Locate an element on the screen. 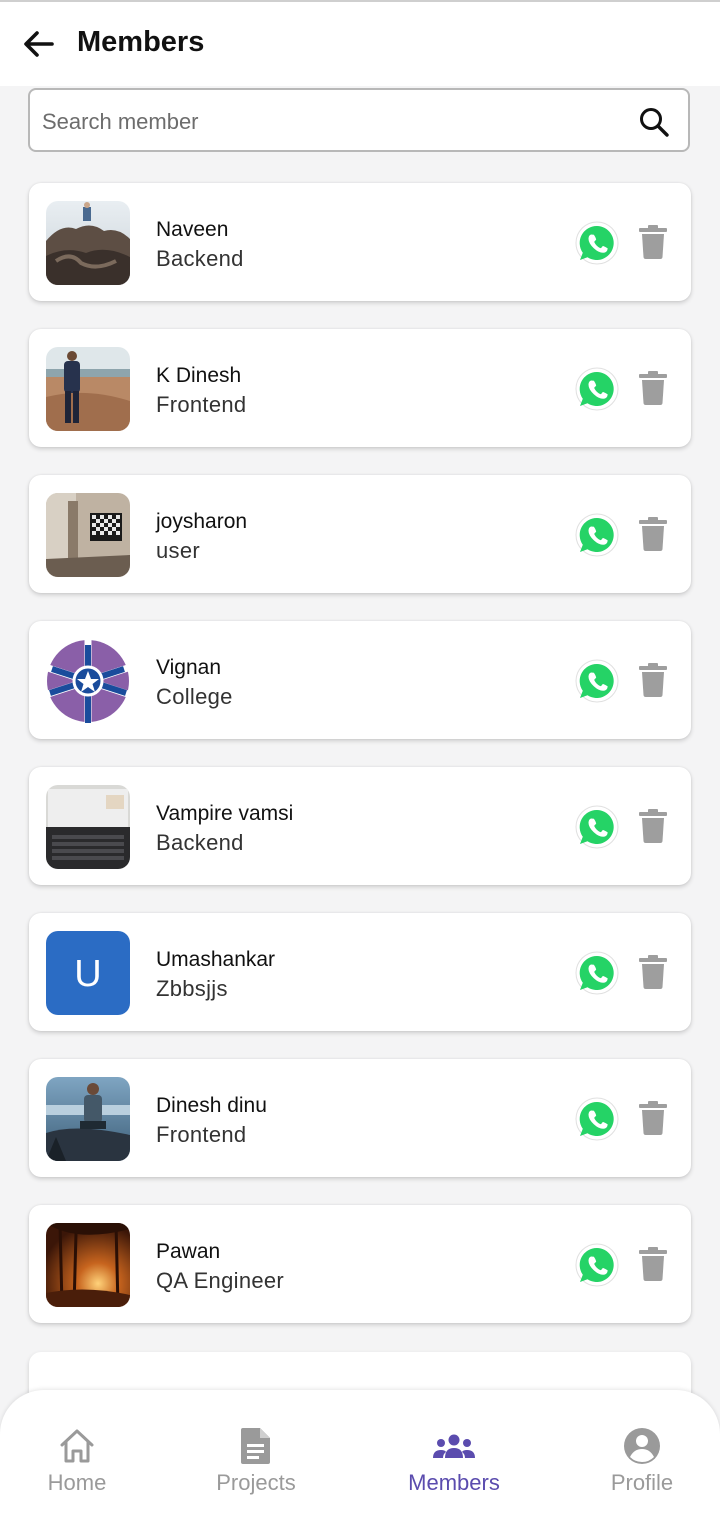  account-circle-icon is located at coordinates (642, 1446).